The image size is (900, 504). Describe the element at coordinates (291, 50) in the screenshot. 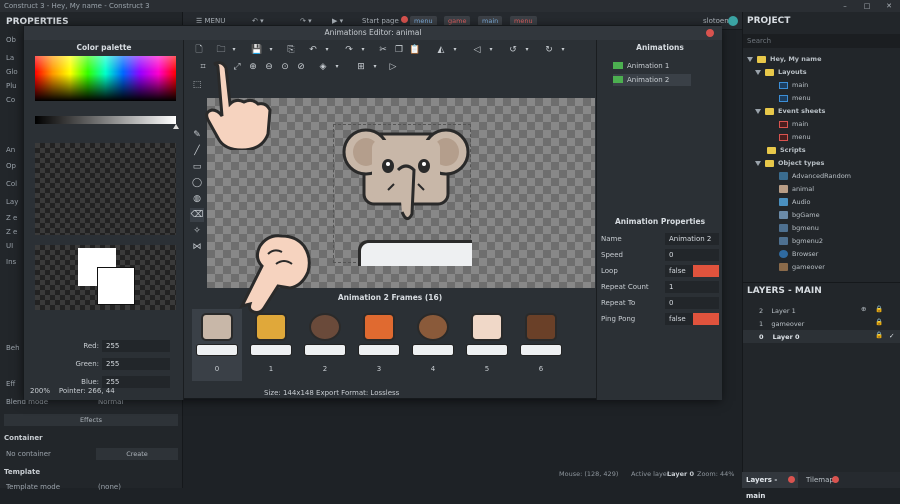

I see `copy-icon: ⎘` at that location.